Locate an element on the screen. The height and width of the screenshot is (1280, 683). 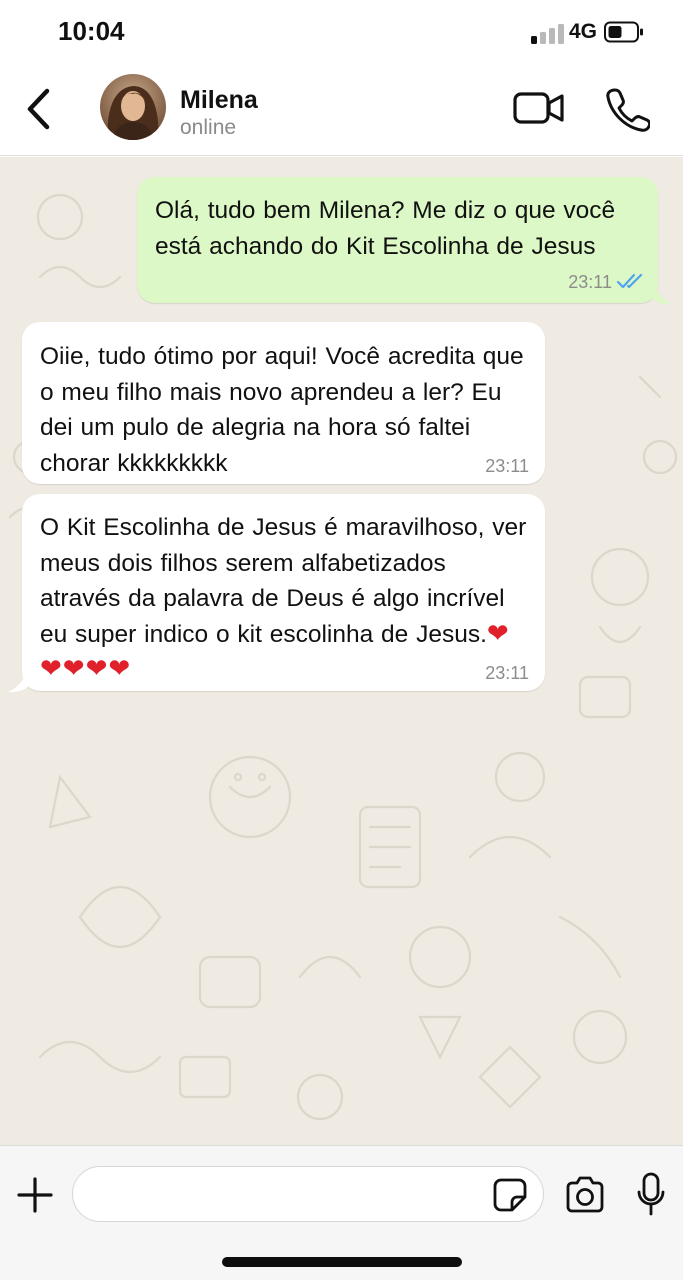
back-chevron-icon is located at coordinates (39, 109).